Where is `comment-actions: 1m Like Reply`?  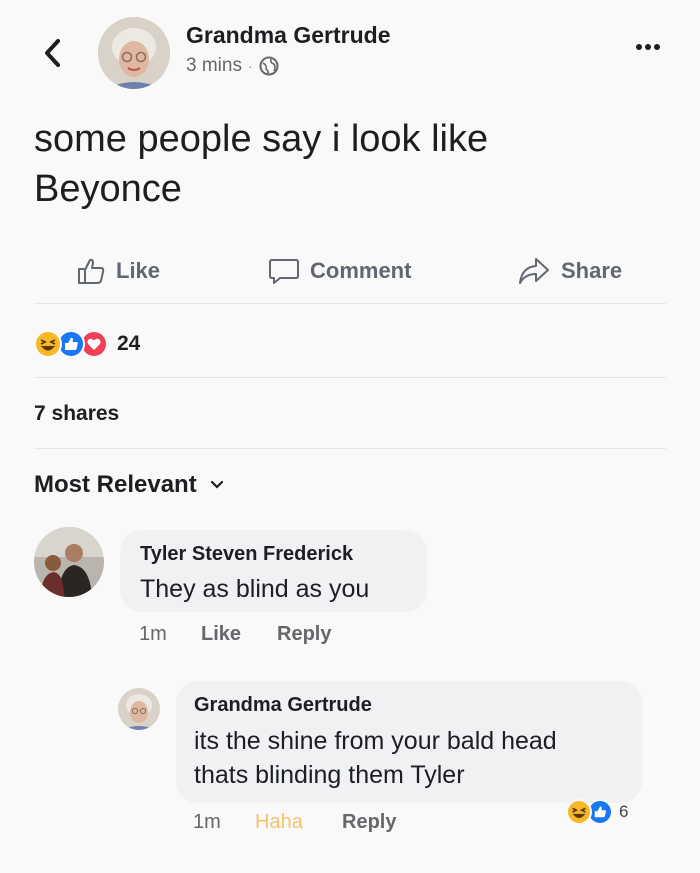
comment-actions: 1m Like Reply is located at coordinates (235, 634).